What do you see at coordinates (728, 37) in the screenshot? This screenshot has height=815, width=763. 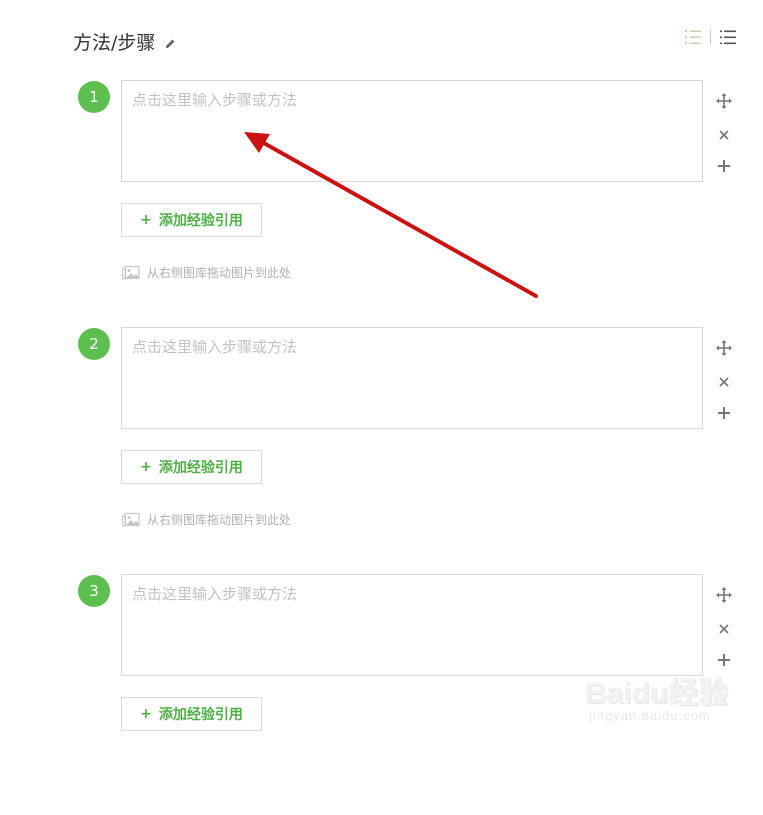 I see `bullet-list-icon` at bounding box center [728, 37].